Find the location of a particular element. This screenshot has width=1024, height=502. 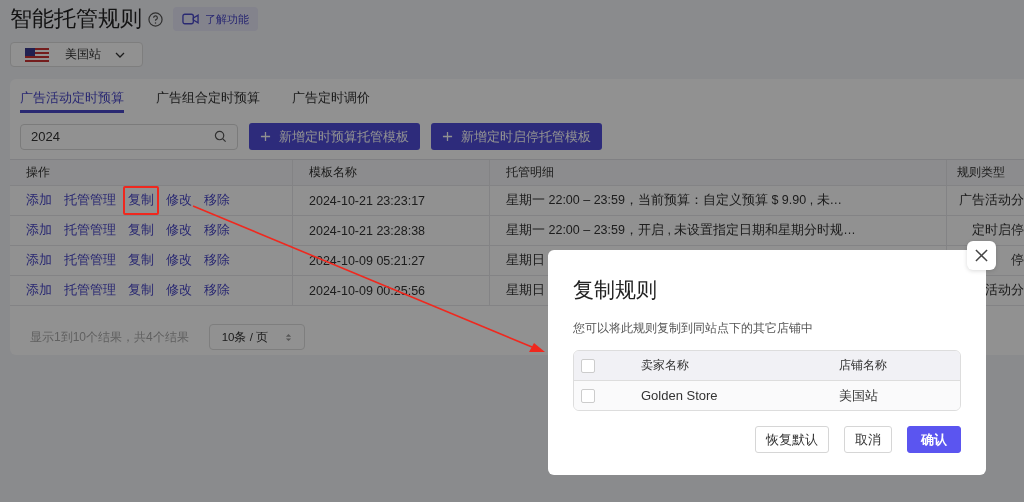

dialog-description: 您可以将此规则复制到同站点下的其它店铺中 is located at coordinates (693, 328).